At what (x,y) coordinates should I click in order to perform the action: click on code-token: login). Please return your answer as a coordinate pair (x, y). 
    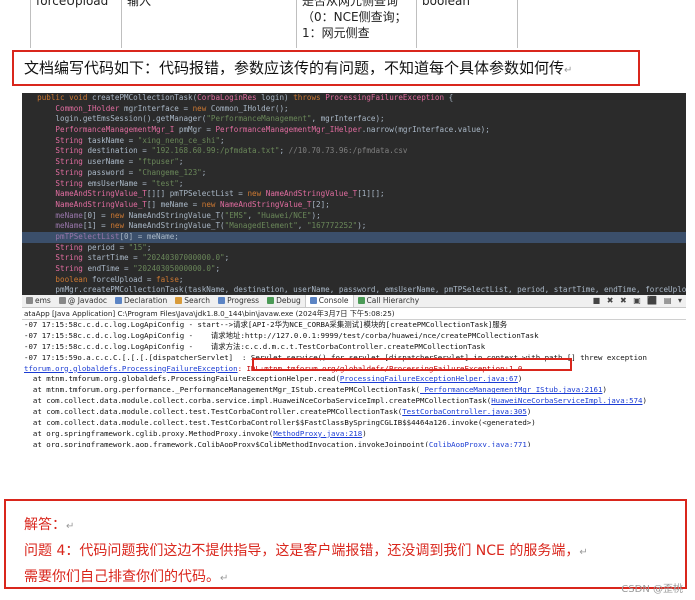
    Looking at the image, I should click on (275, 97).